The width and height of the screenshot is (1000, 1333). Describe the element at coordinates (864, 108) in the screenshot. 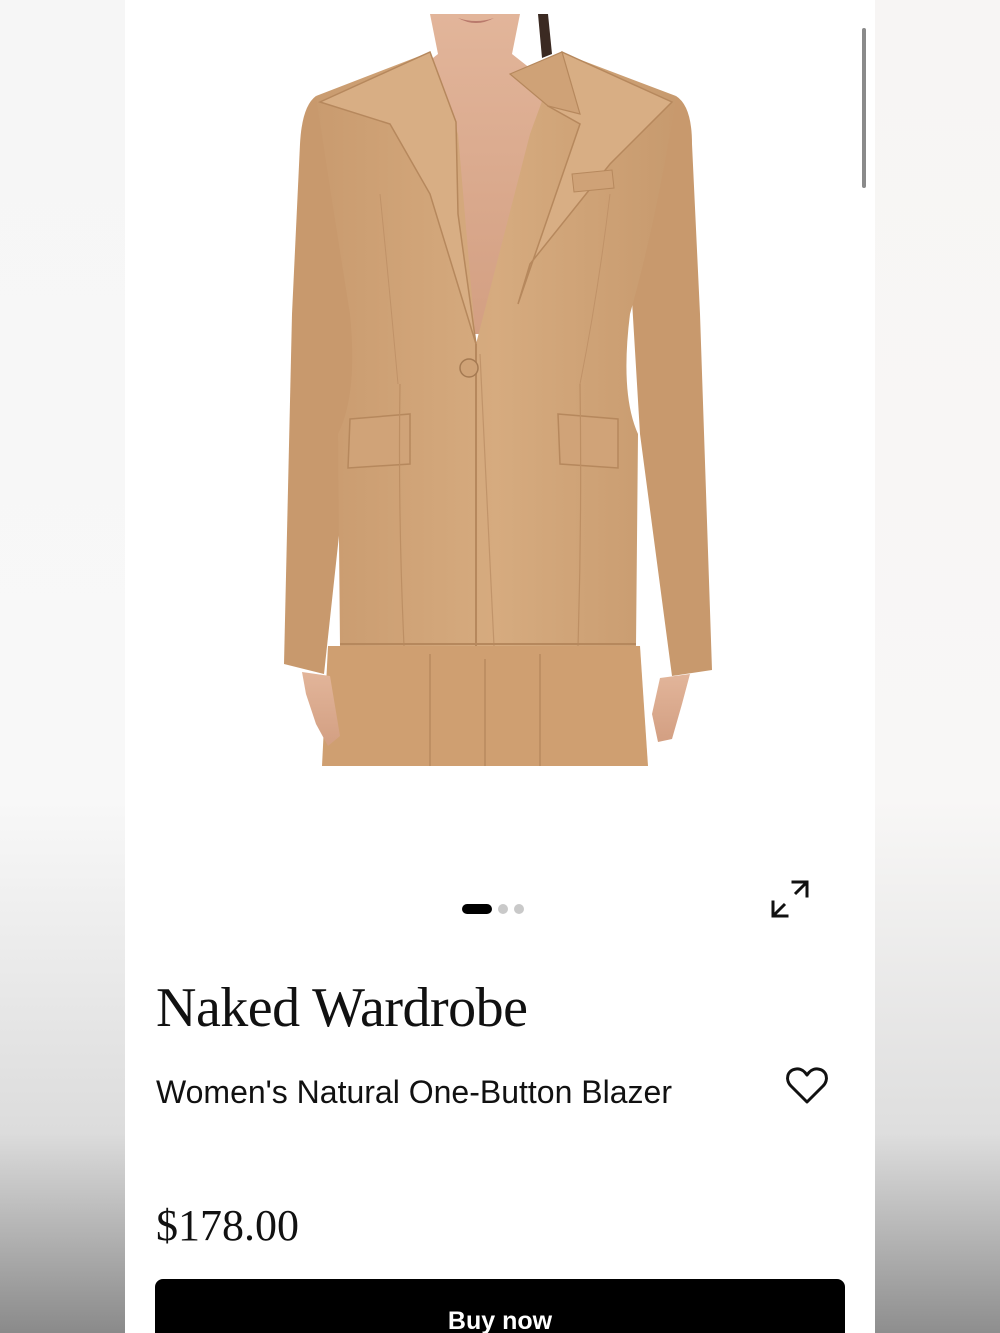

I see `scrollbar` at that location.